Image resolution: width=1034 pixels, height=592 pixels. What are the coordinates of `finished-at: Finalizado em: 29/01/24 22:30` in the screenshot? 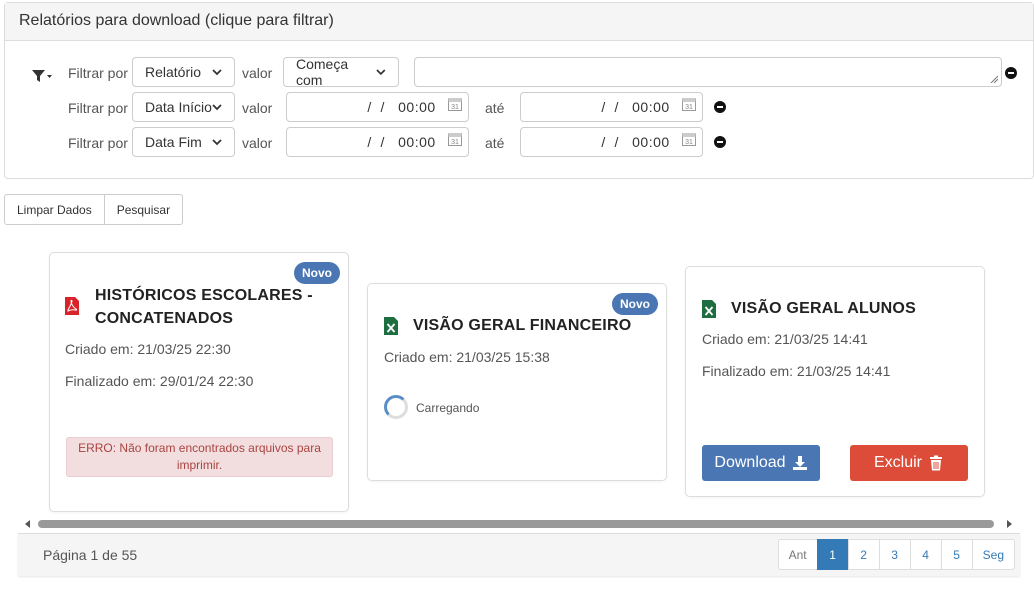 It's located at (159, 381).